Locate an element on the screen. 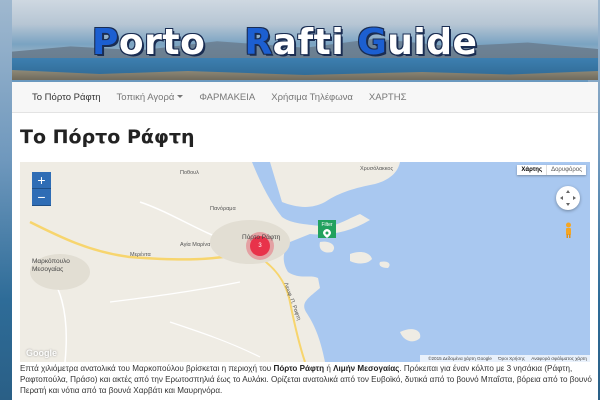 The height and width of the screenshot is (400, 600). zoom-out-button: − is located at coordinates (41, 197).